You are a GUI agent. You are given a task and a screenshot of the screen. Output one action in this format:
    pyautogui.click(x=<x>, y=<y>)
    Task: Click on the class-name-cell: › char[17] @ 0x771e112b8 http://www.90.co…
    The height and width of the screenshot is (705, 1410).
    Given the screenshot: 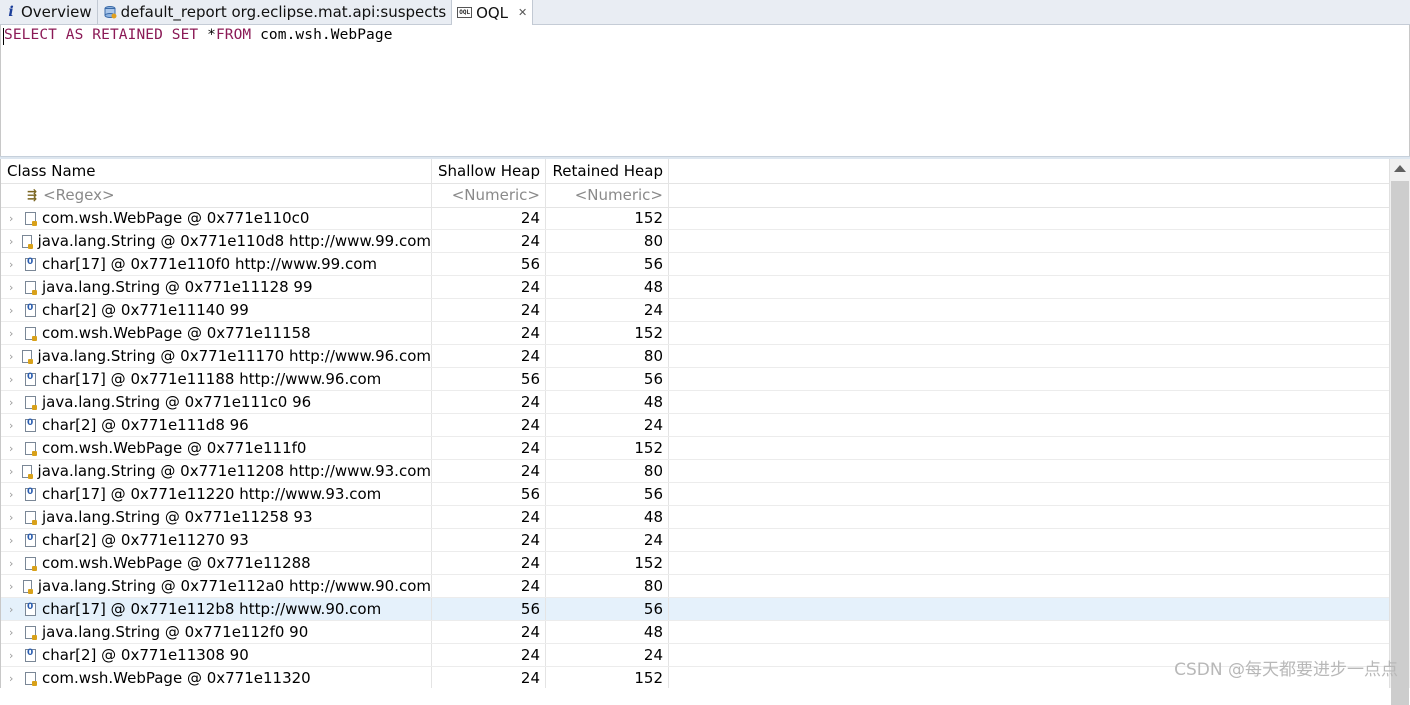 What is the action you would take?
    pyautogui.click(x=216, y=609)
    